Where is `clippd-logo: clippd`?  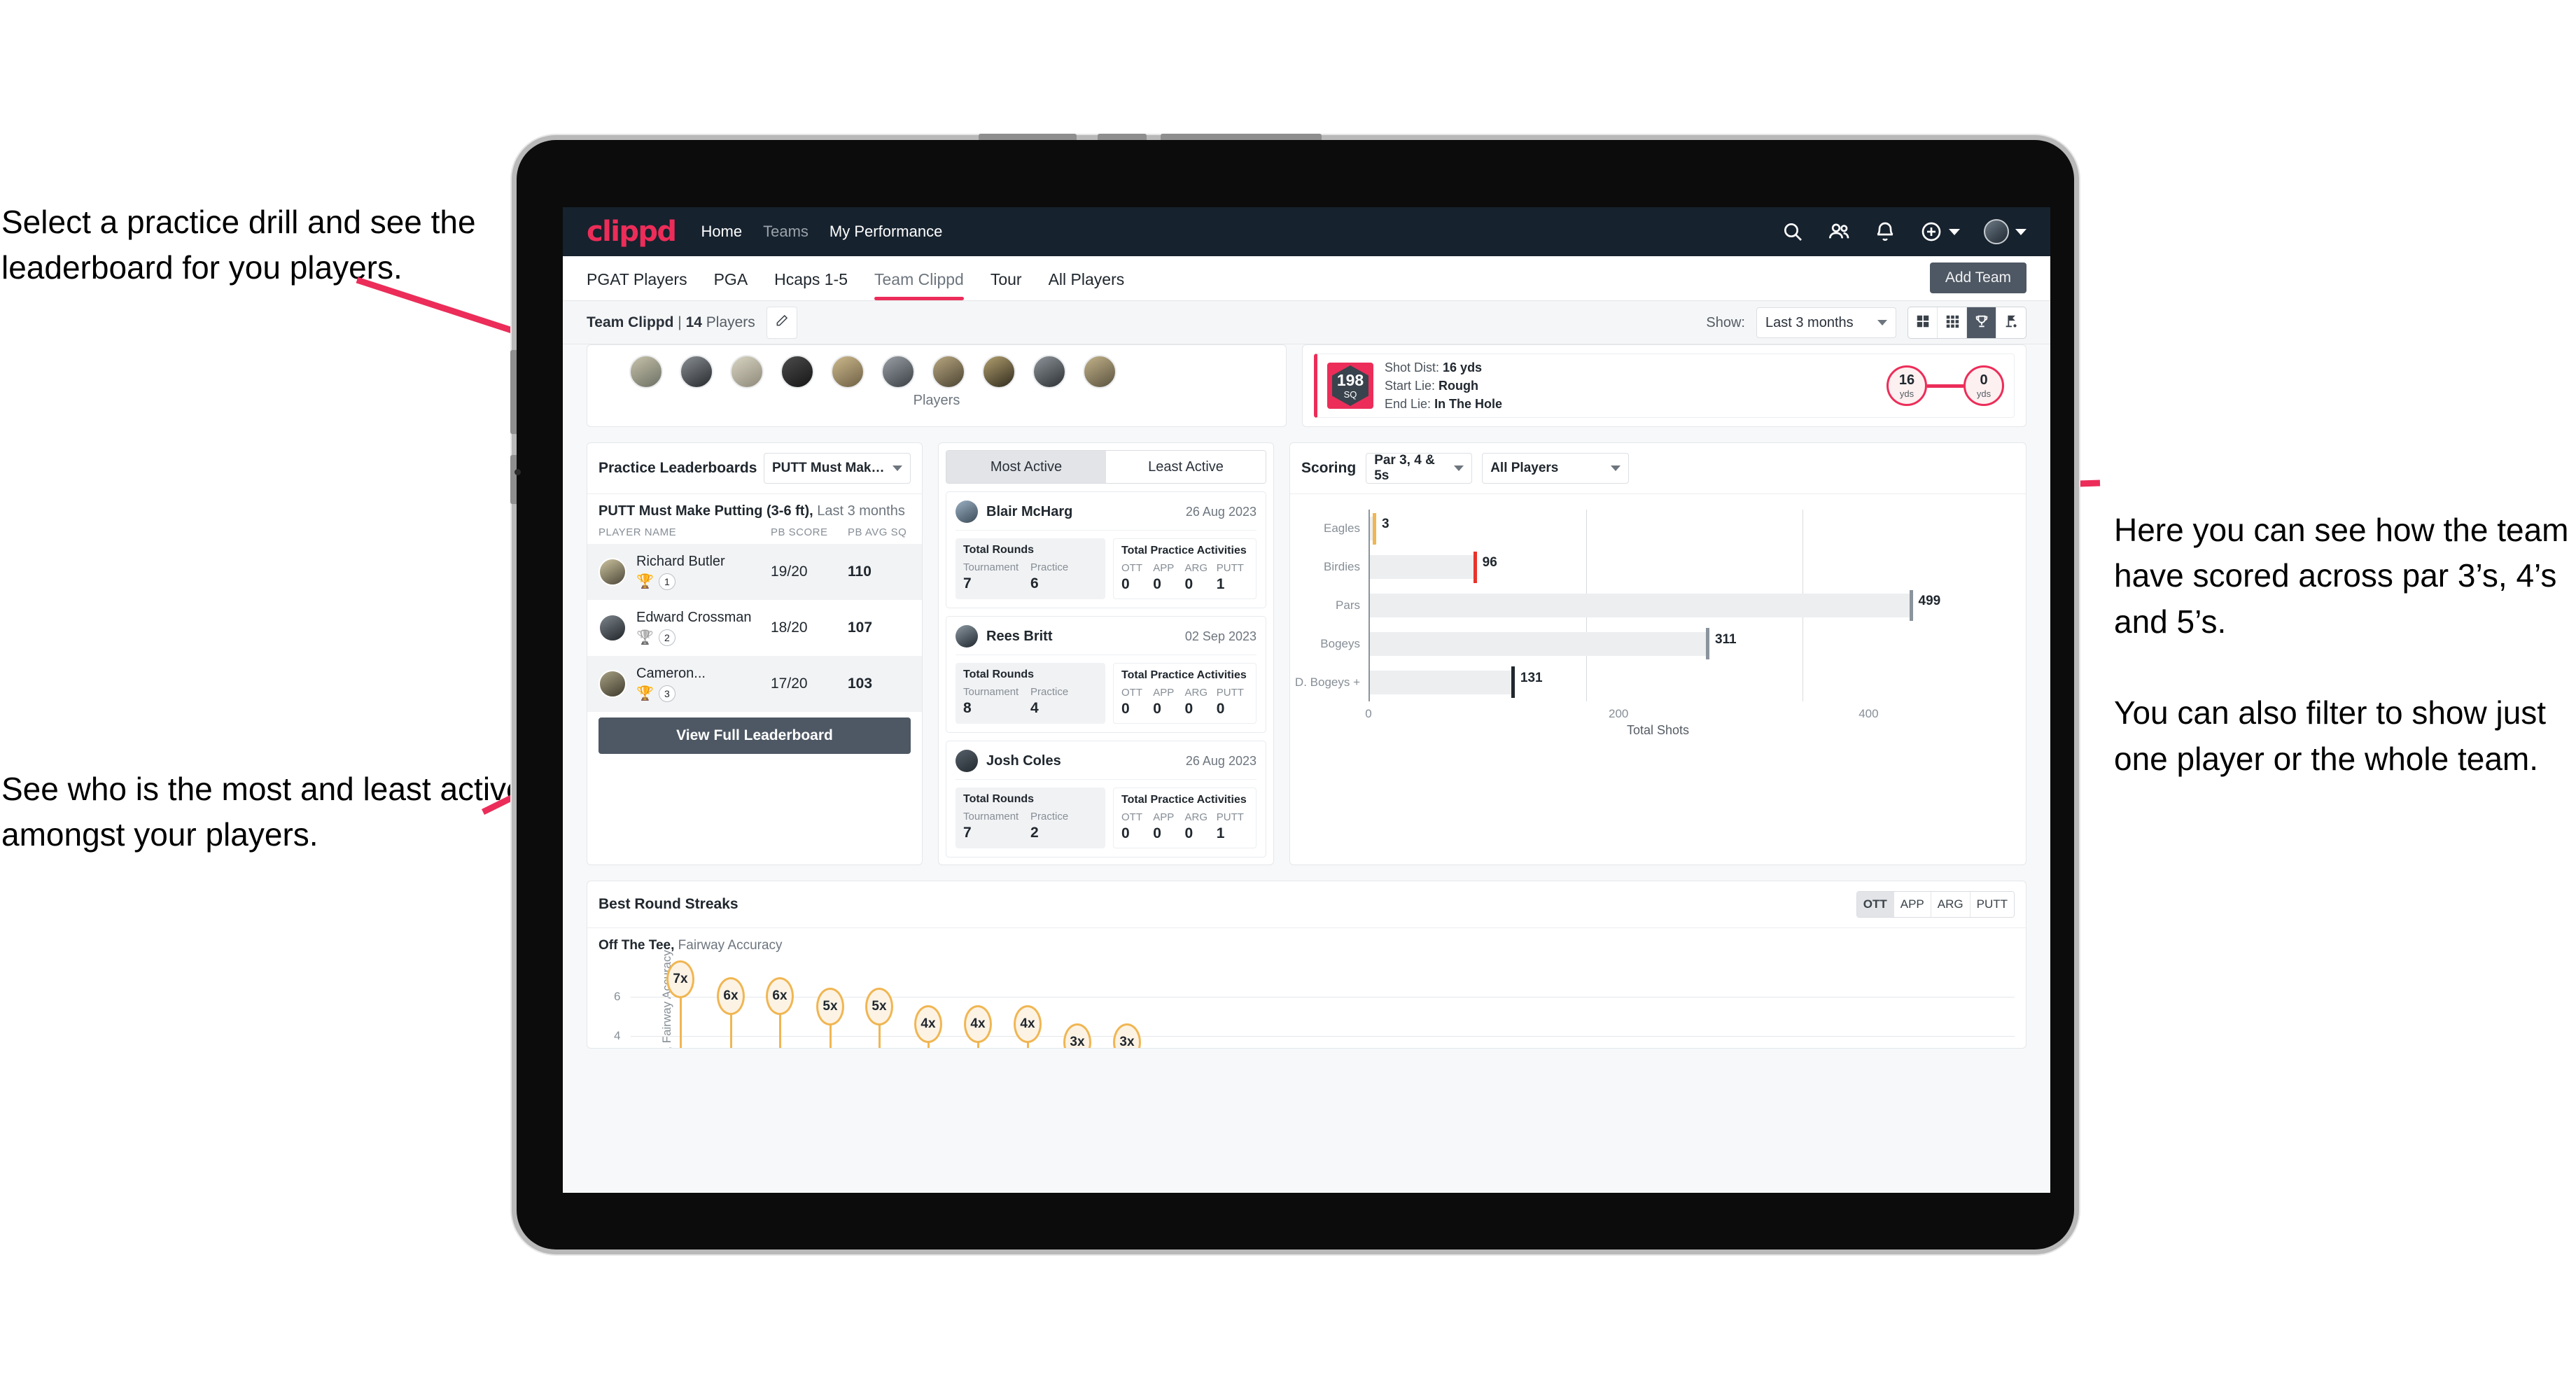 clippd-logo: clippd is located at coordinates (632, 232).